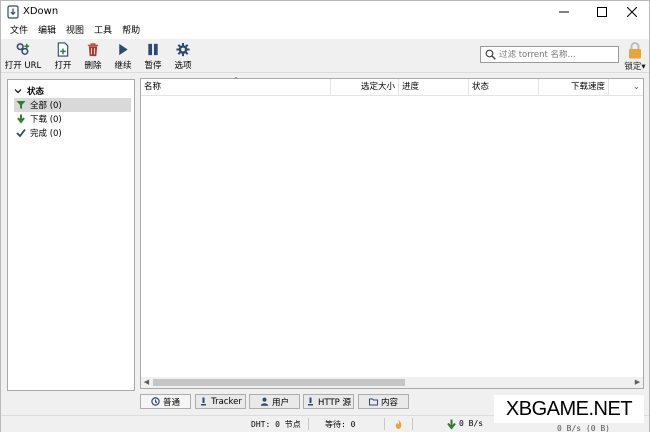 The image size is (650, 432). I want to click on watermark: XBGAME.NET, so click(569, 409).